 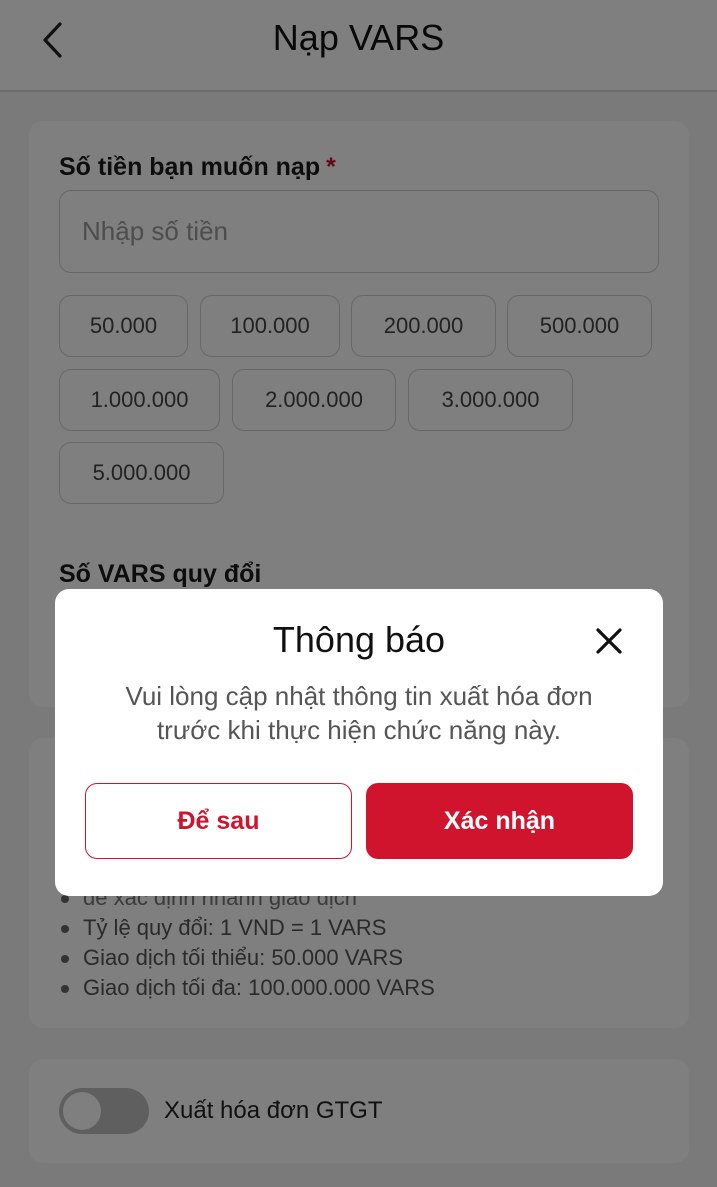 I want to click on confirm-button: Xác nhận, so click(x=499, y=821).